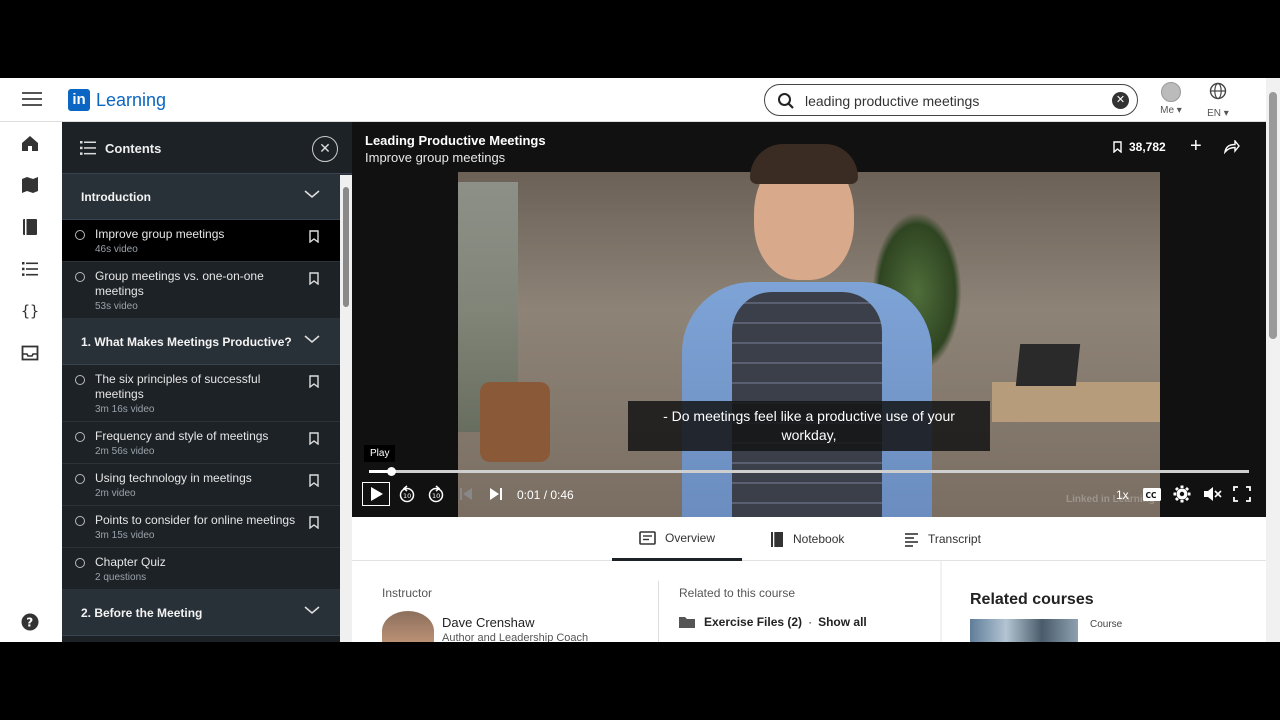 The image size is (1280, 720). I want to click on home-icon, so click(30, 143).